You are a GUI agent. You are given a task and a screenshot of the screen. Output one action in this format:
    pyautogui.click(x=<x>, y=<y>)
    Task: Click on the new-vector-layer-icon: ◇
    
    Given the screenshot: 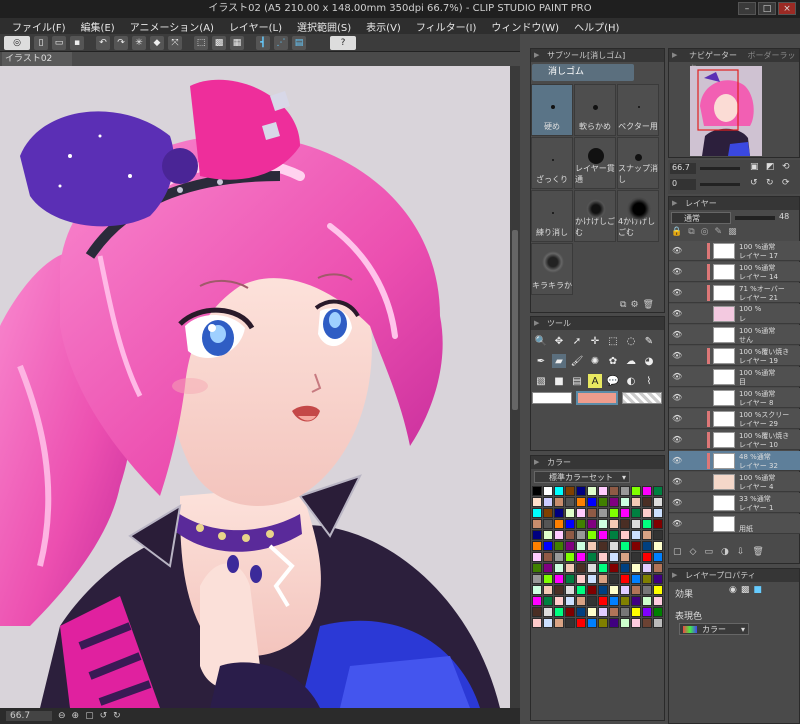 What is the action you would take?
    pyautogui.click(x=693, y=552)
    